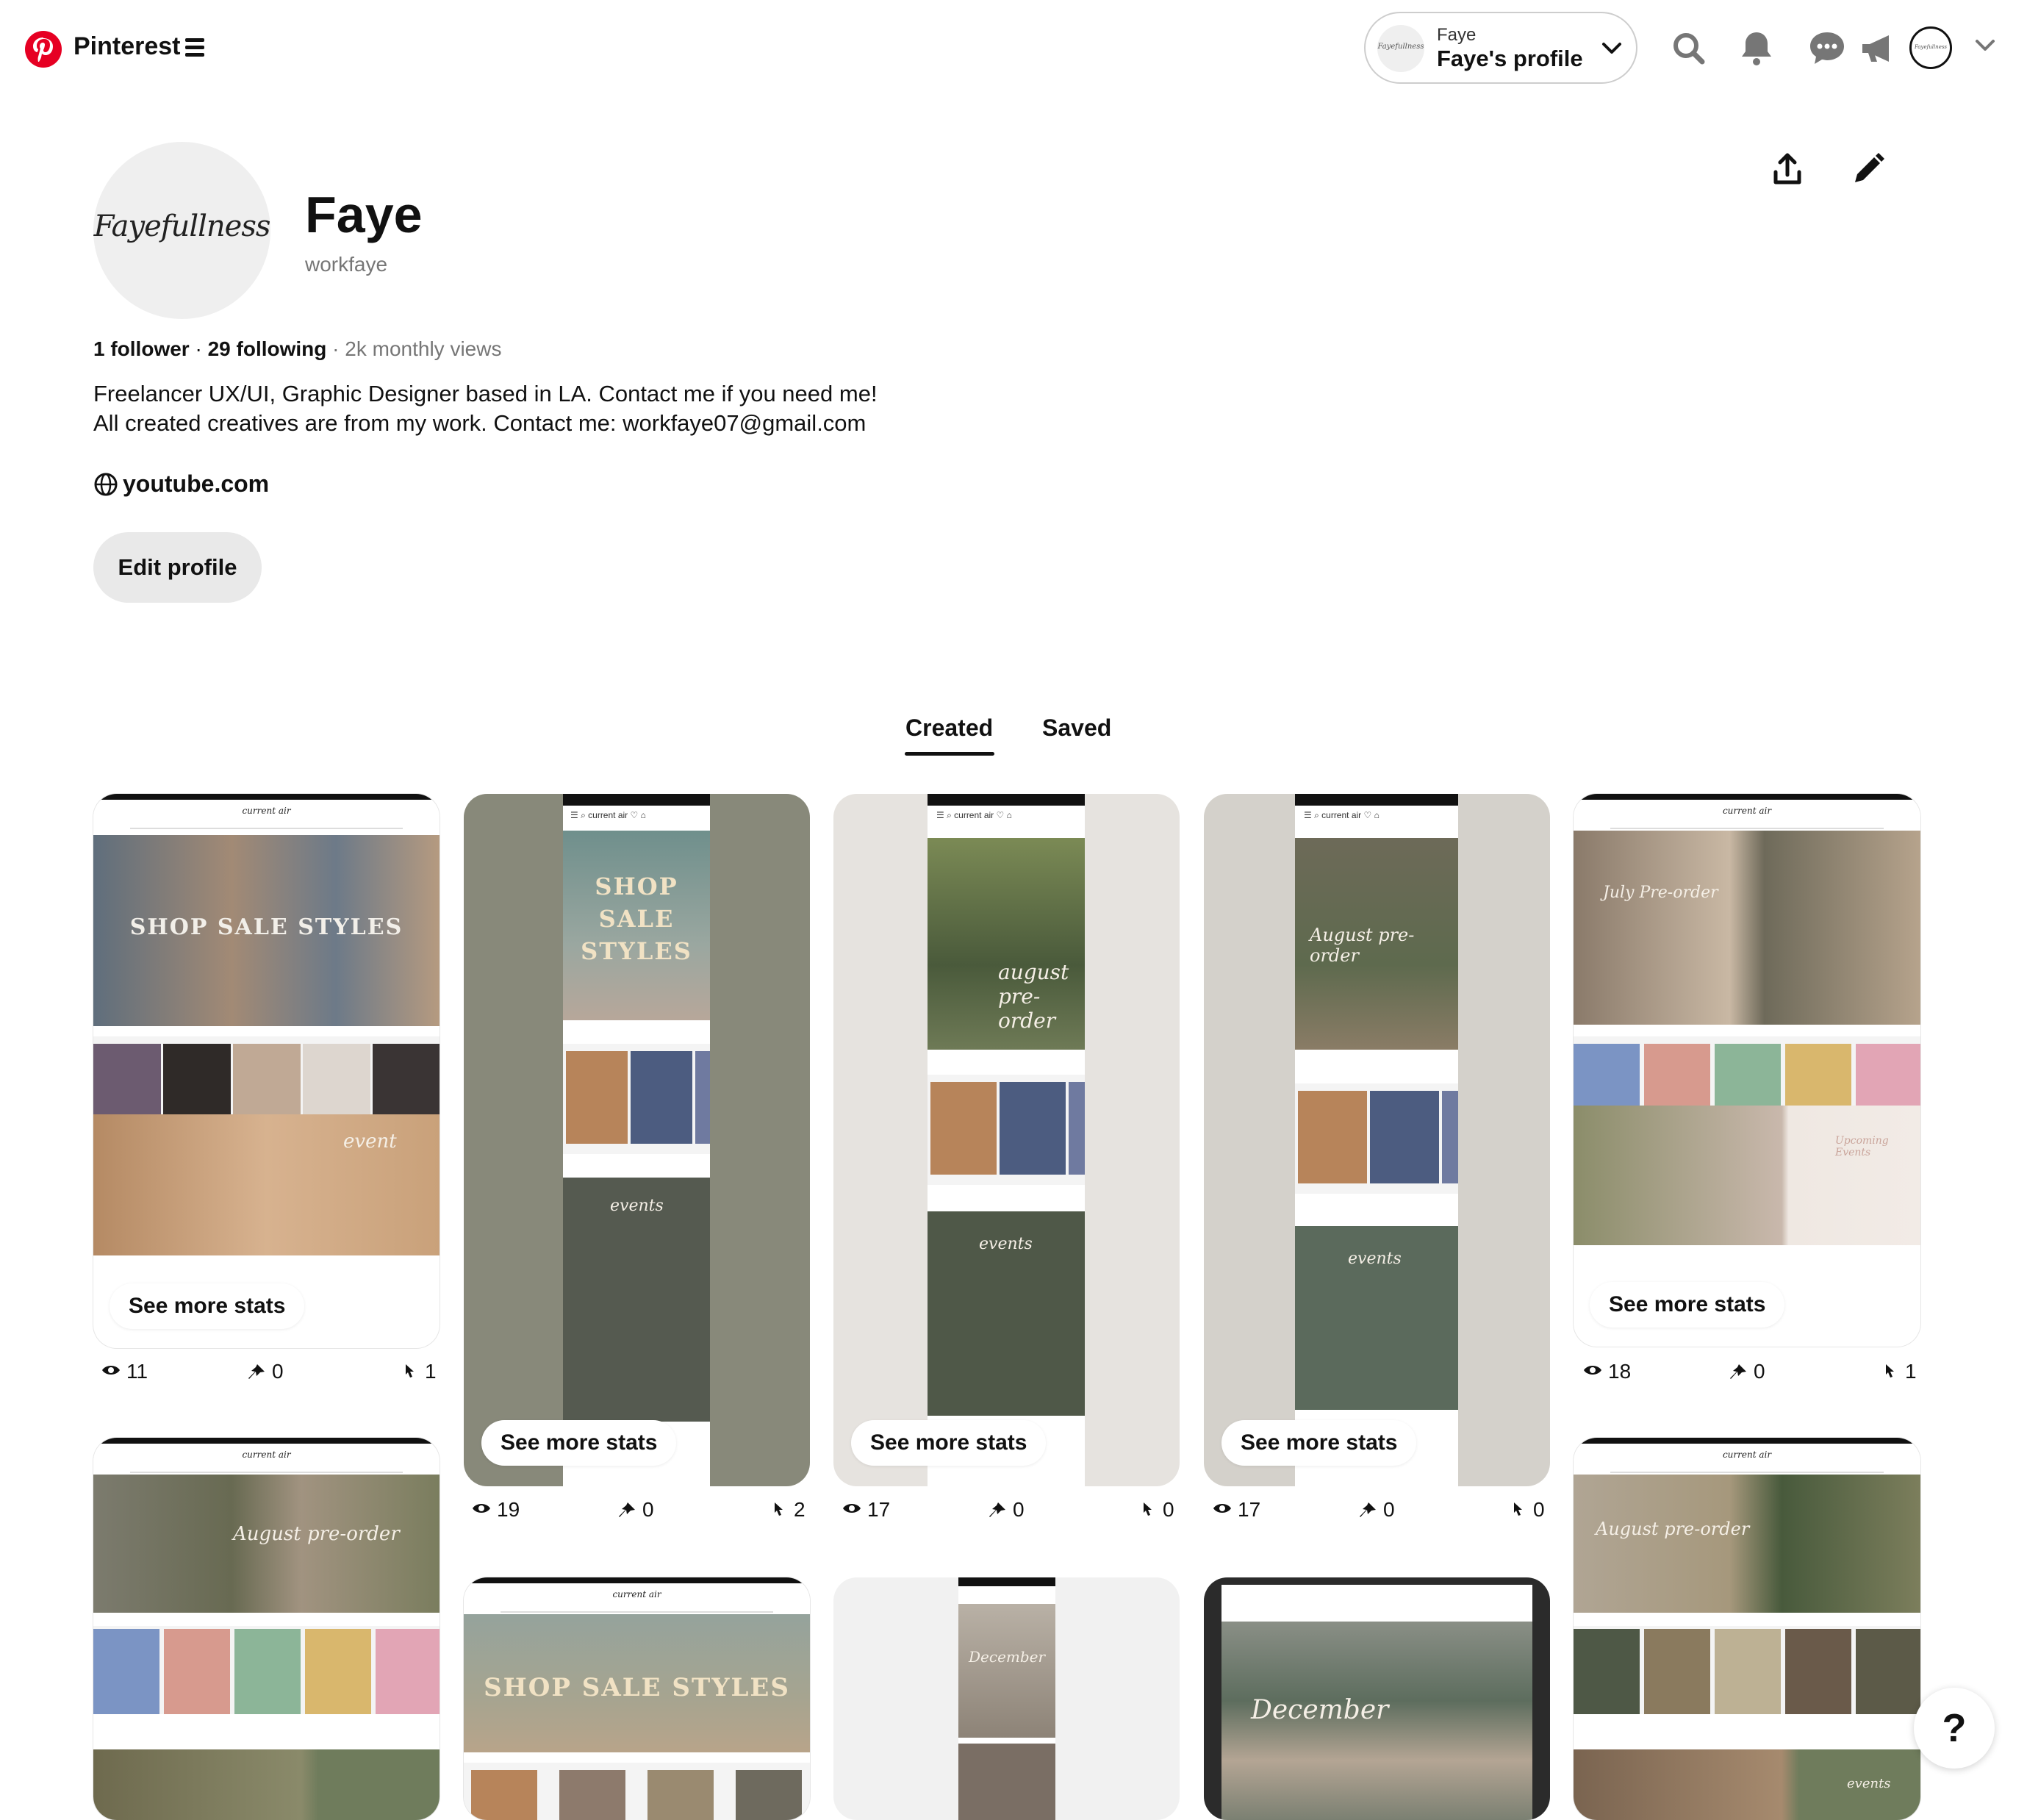 This screenshot has height=1820, width=2027. I want to click on pin-card: current air August pre-order, so click(266, 1629).